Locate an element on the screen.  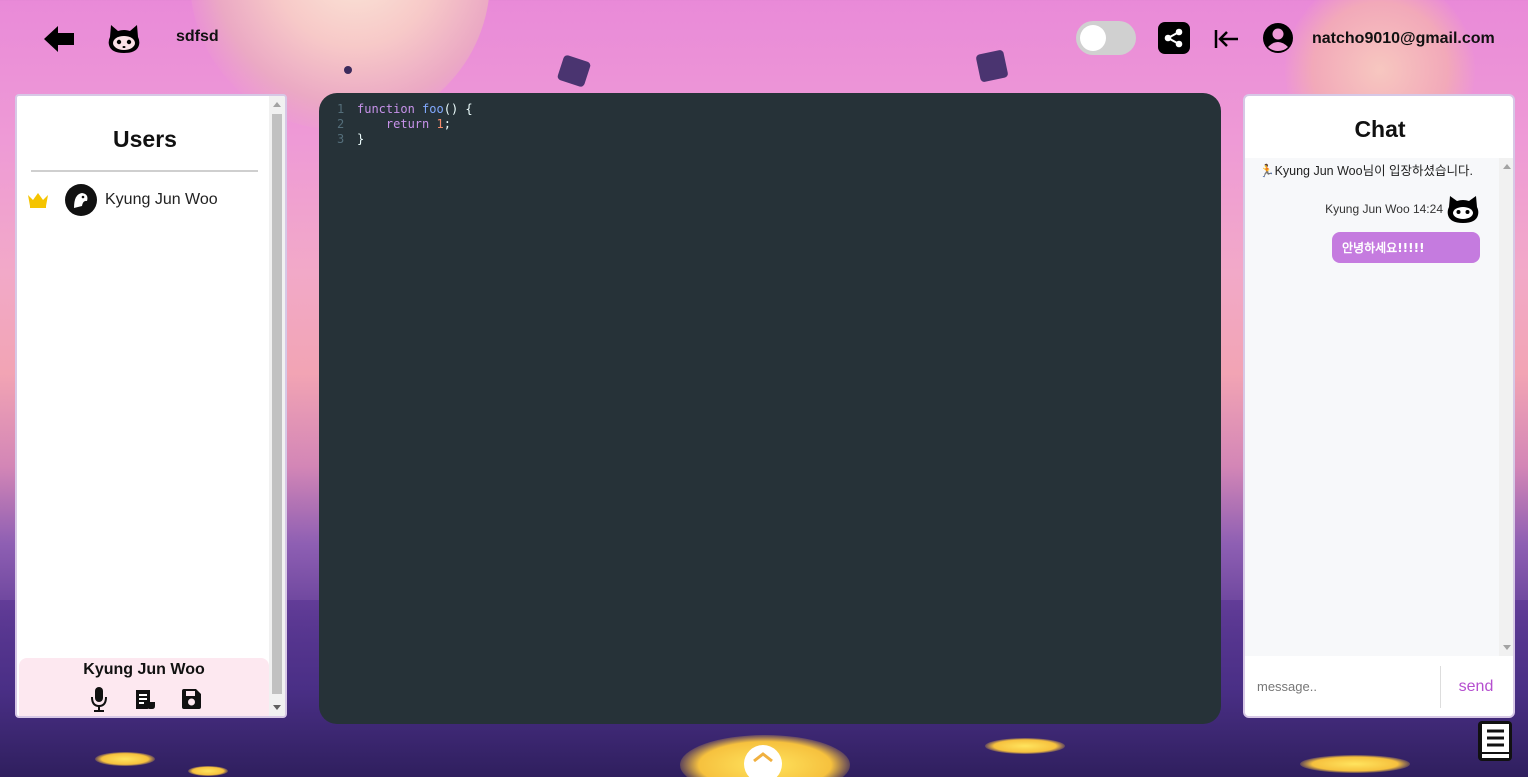
line-number: 1 is located at coordinates (341, 109).